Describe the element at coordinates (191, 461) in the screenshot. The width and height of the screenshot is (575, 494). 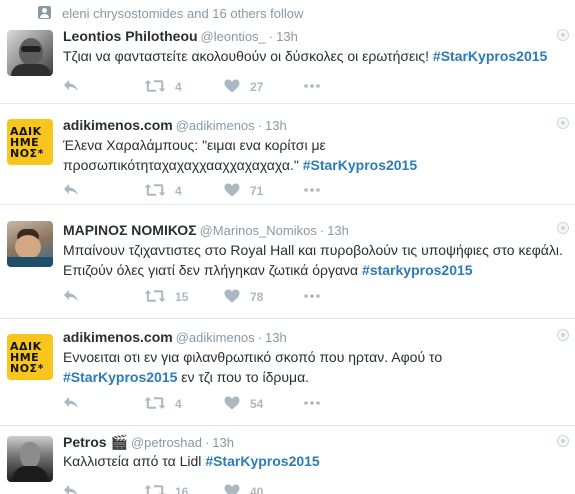
I see `tweet-text: Καλλιστεία από τα Lidl #StarKypros2015` at that location.